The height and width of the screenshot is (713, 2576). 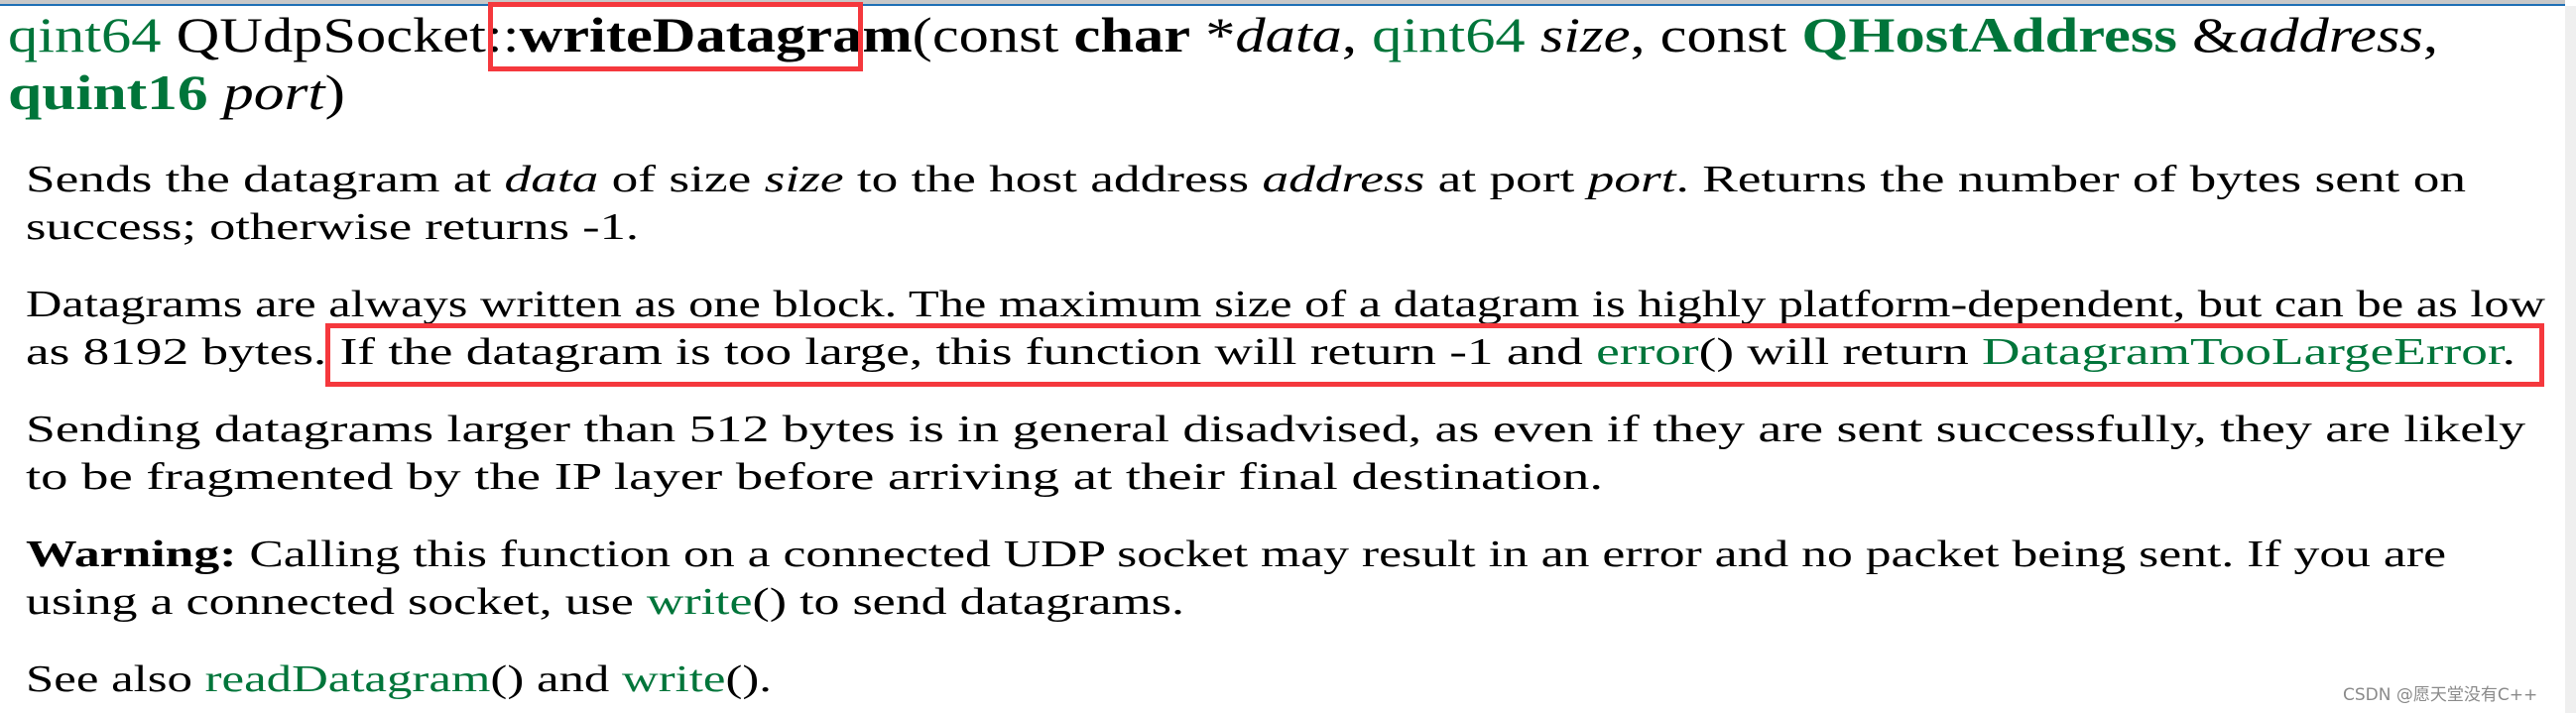 What do you see at coordinates (274, 92) in the screenshot?
I see `param-port: port` at bounding box center [274, 92].